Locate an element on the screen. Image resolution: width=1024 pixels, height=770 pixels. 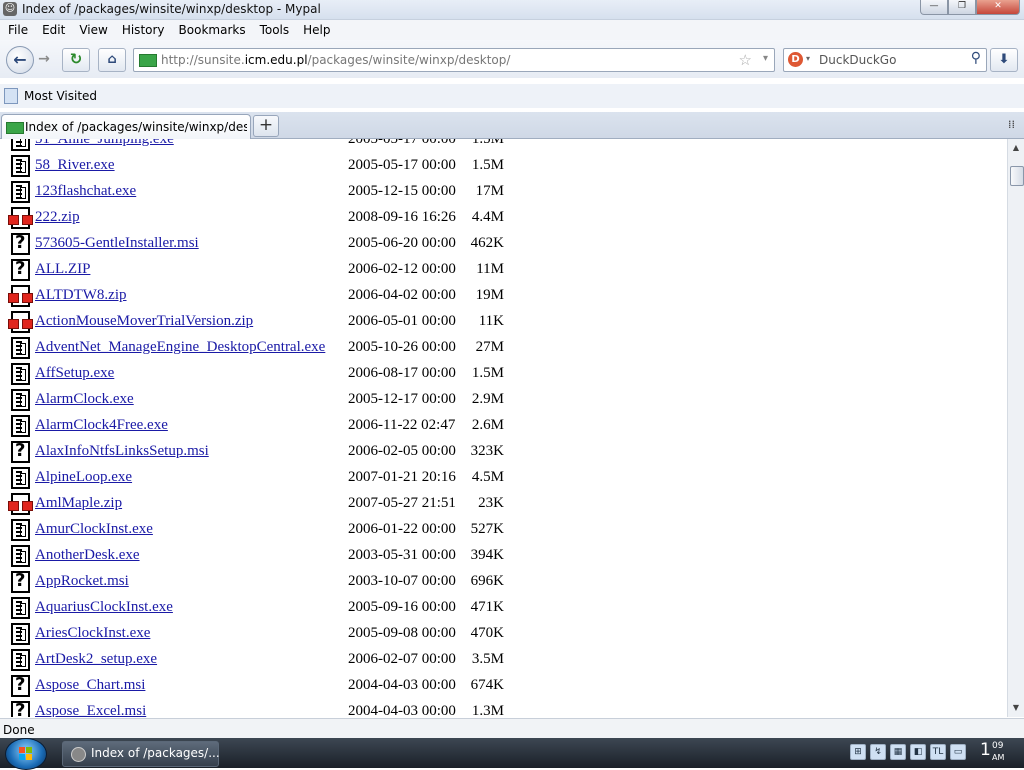
clock-minutes: 09 is located at coordinates (998, 746).